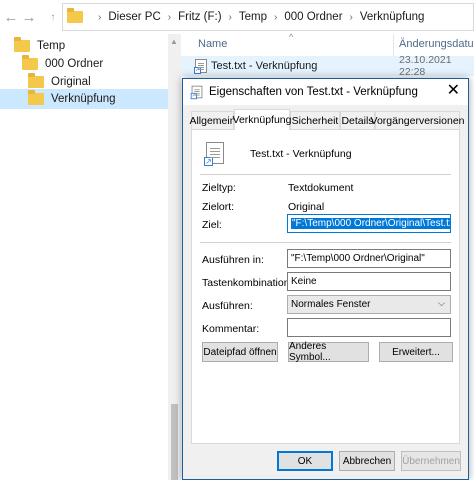 The height and width of the screenshot is (480, 474). Describe the element at coordinates (247, 283) in the screenshot. I see `hotkey-label: Tastenkombination:` at that location.